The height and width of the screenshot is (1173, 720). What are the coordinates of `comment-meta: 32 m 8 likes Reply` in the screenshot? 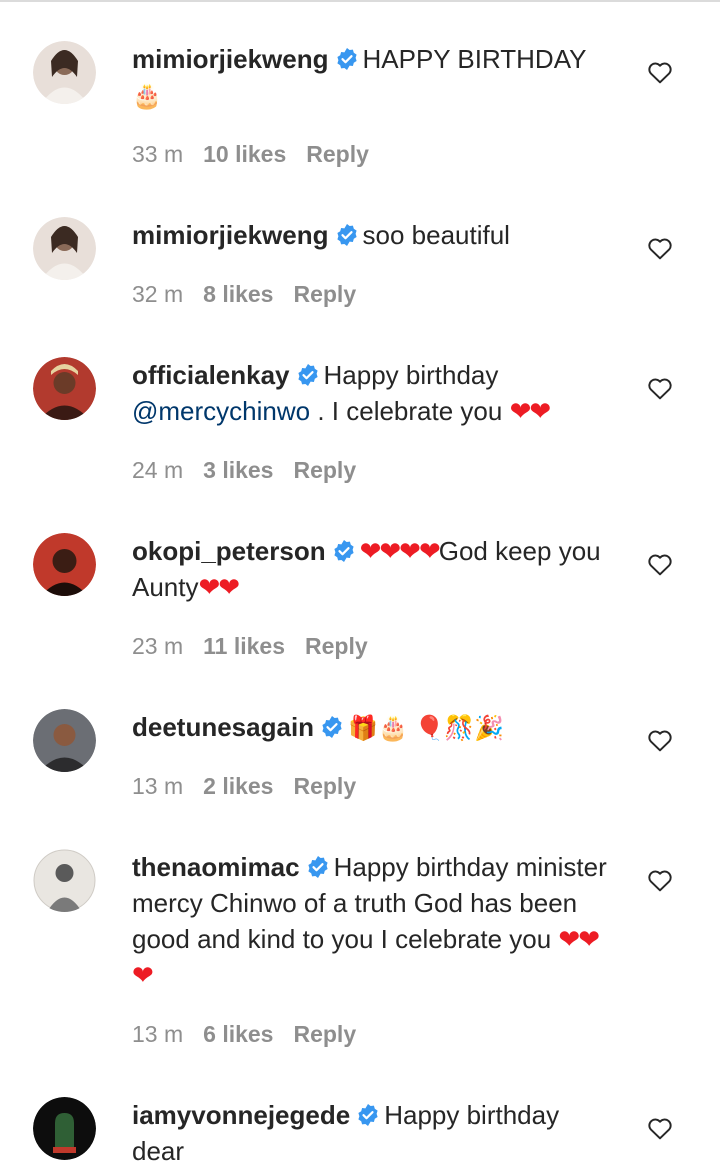 It's located at (254, 294).